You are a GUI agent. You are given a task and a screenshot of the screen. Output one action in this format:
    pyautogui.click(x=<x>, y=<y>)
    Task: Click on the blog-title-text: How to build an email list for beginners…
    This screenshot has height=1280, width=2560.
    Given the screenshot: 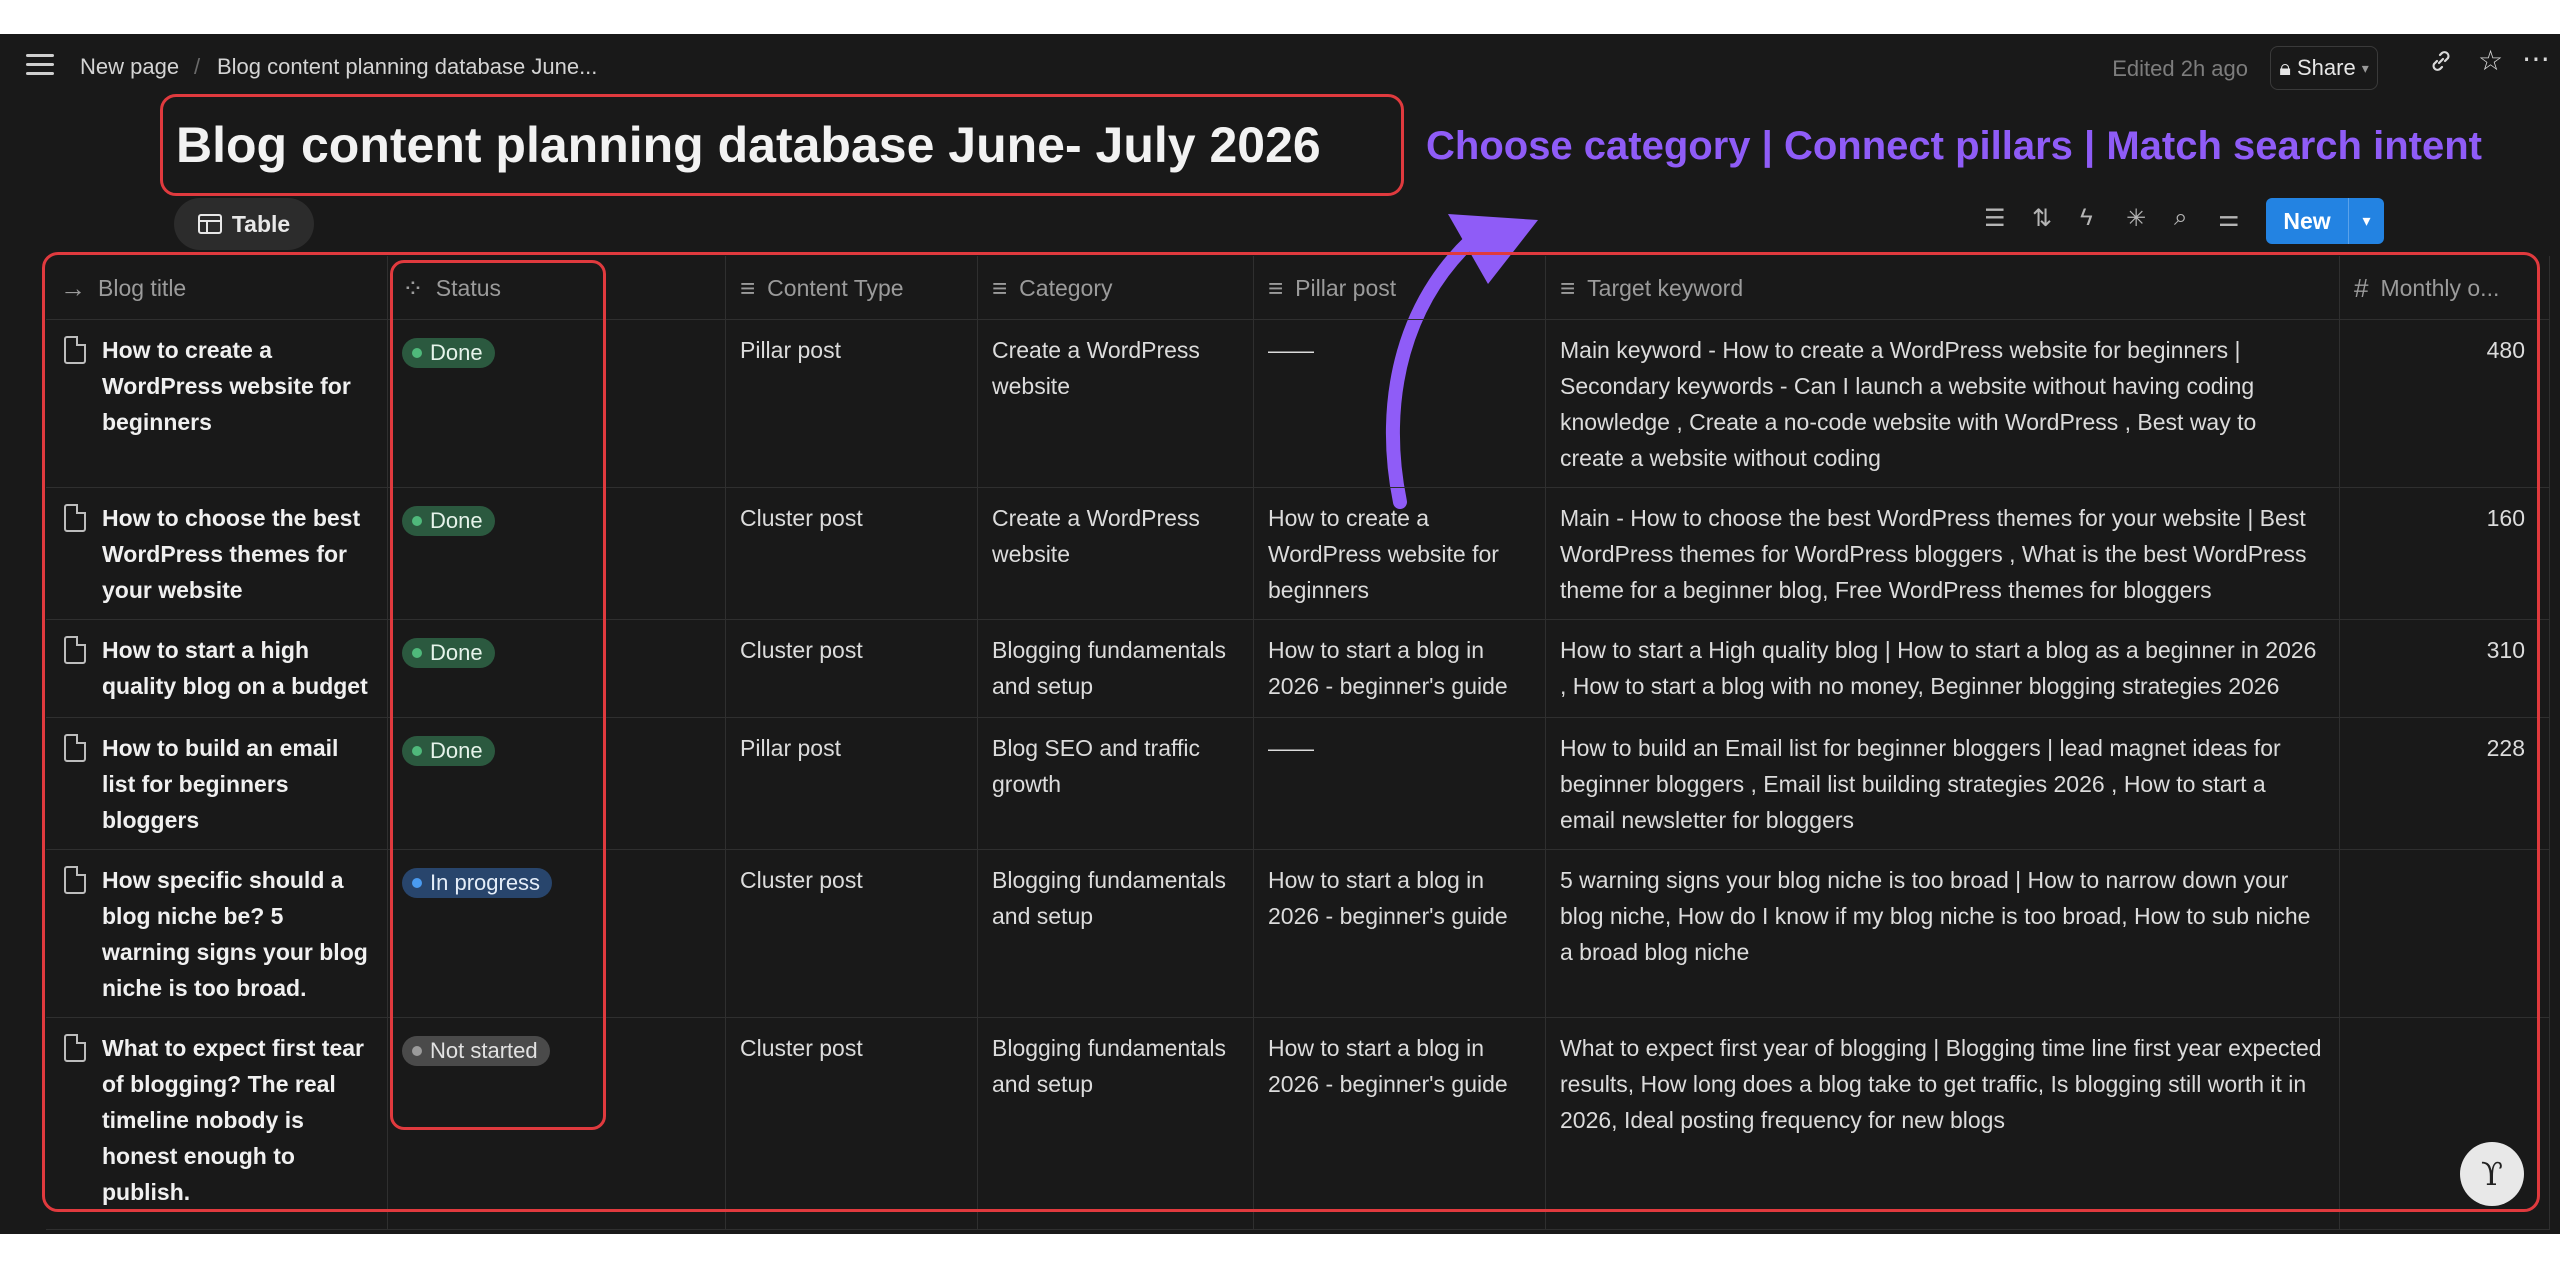 What is the action you would take?
    pyautogui.click(x=220, y=784)
    